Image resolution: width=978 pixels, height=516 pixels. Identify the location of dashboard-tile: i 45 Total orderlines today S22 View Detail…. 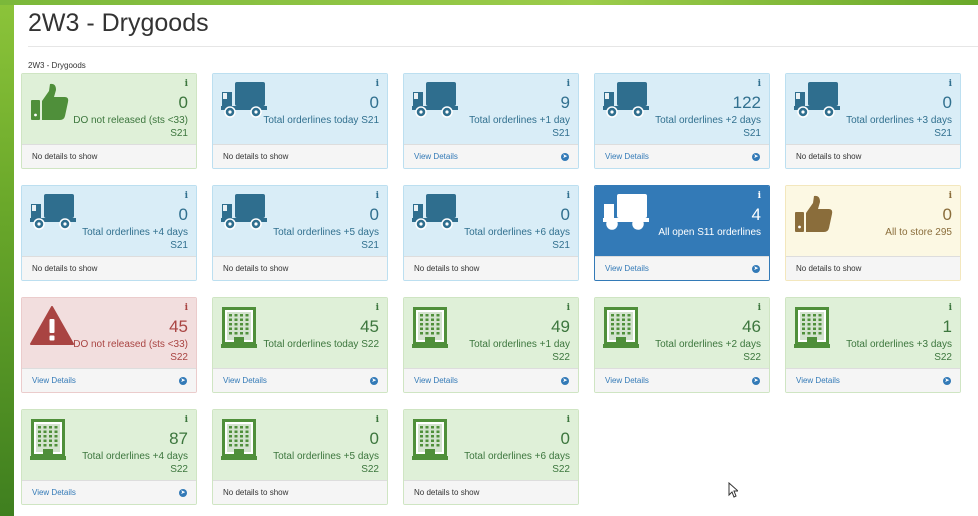
(300, 345).